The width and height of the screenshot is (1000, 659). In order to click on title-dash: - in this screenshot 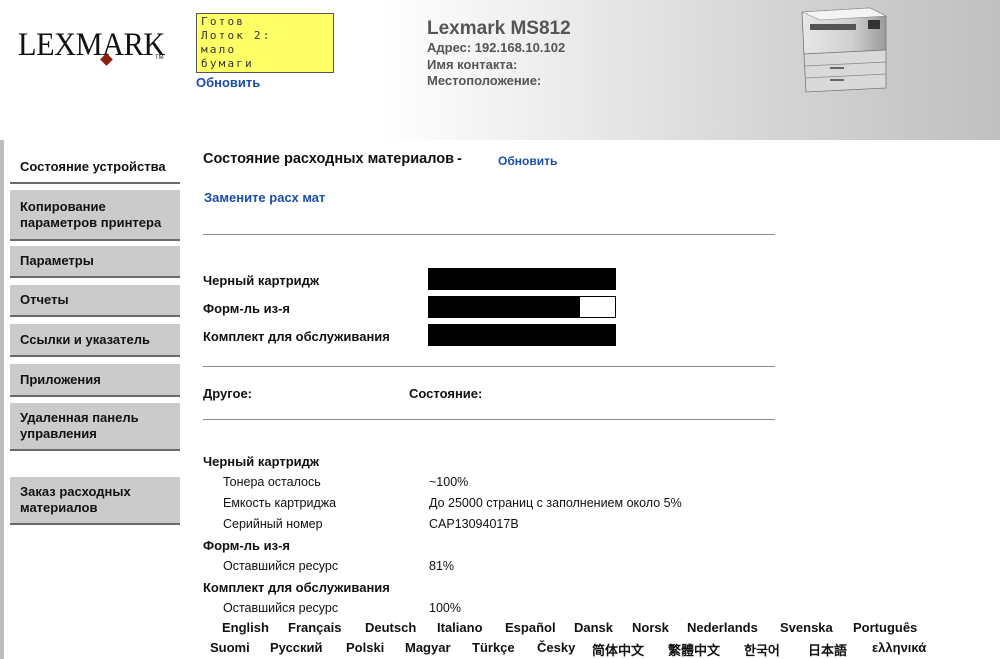, I will do `click(459, 159)`.